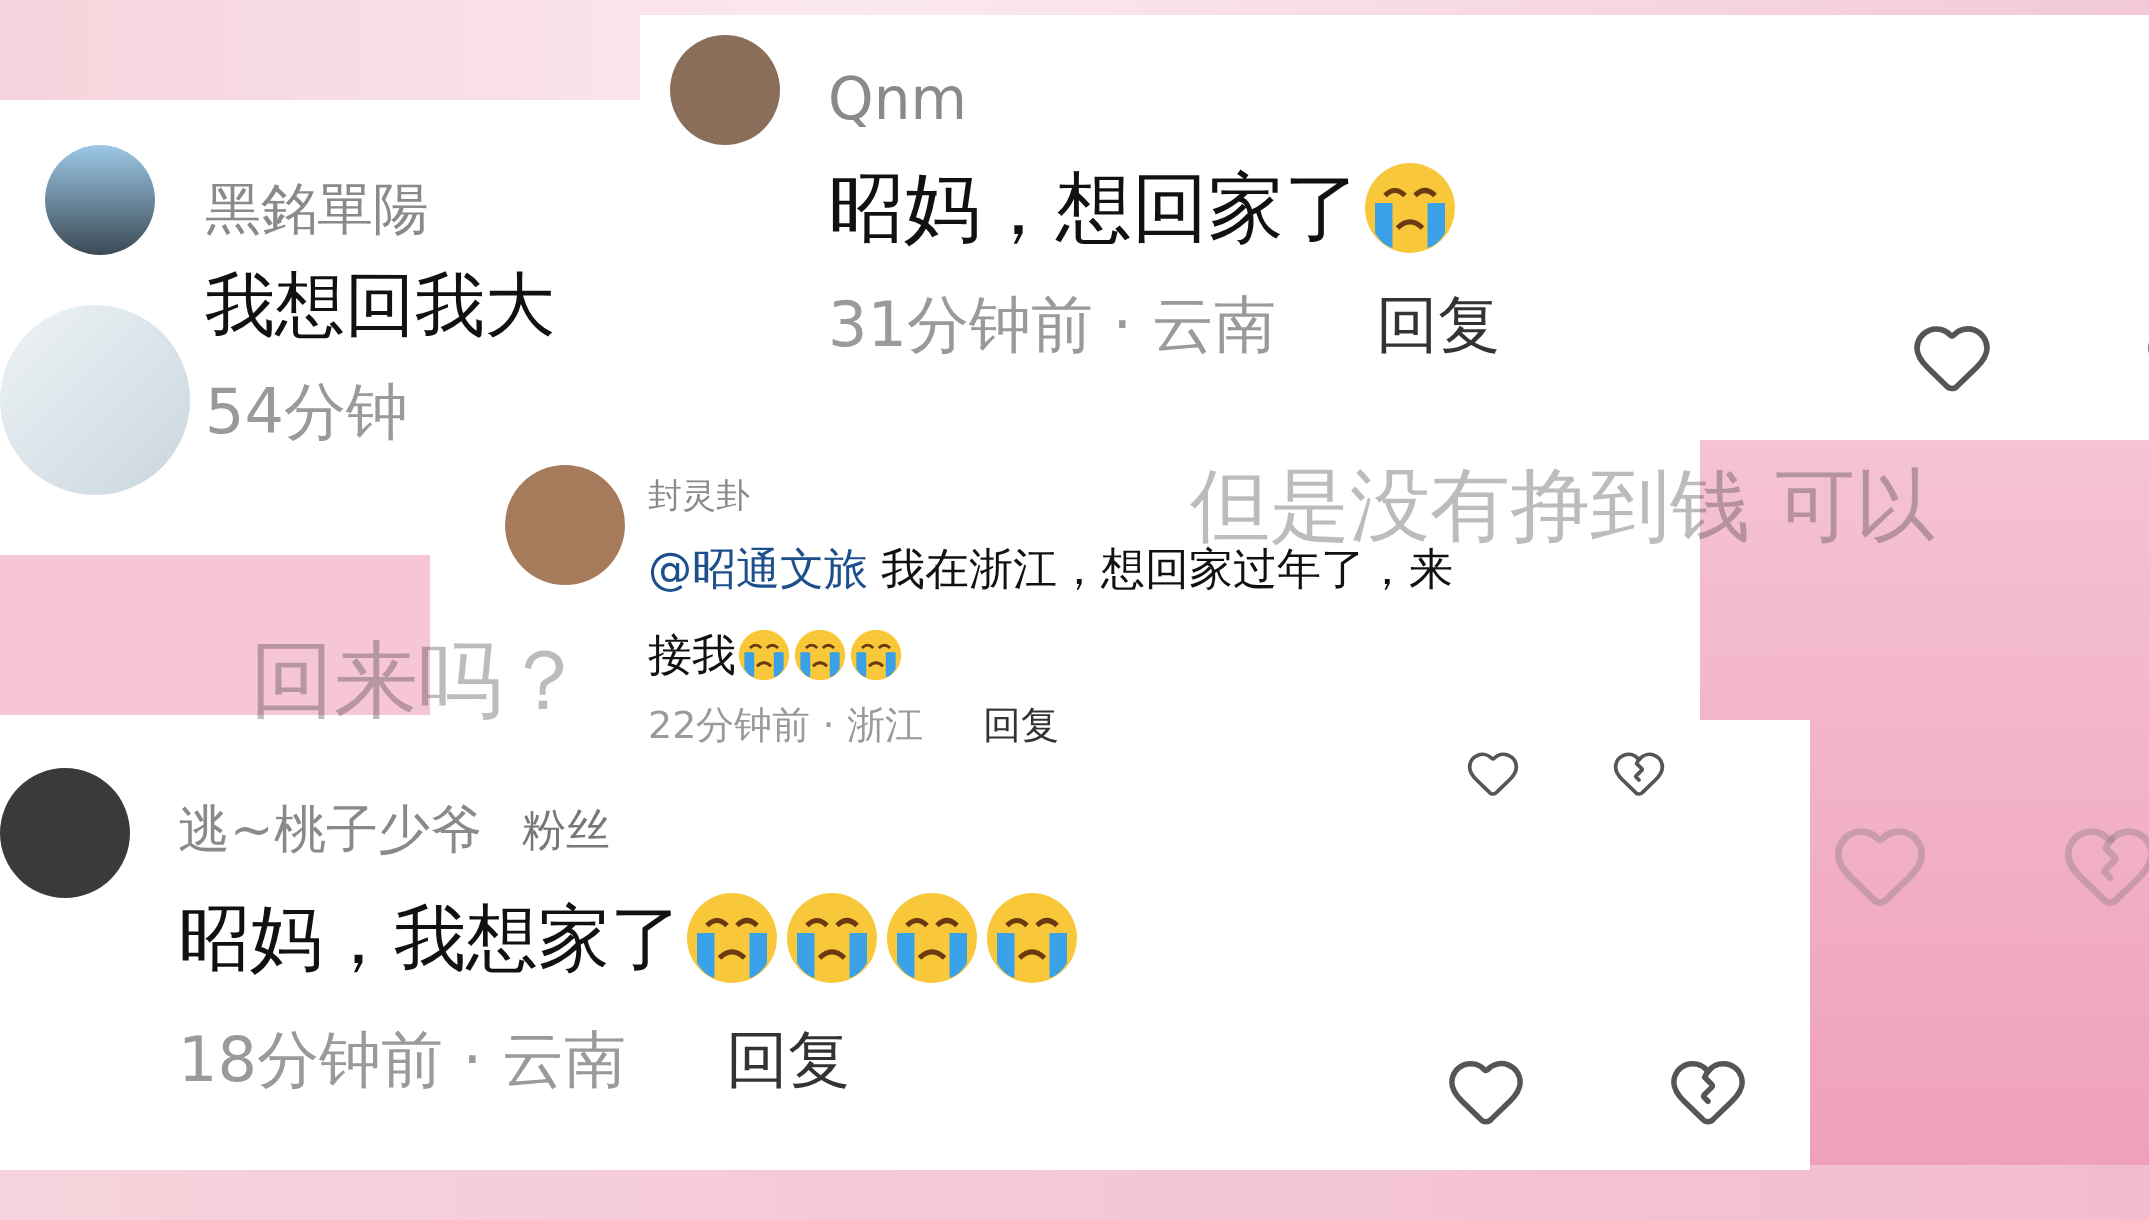  Describe the element at coordinates (1094, 207) in the screenshot. I see `comment-text: 昭妈，想回家了` at that location.